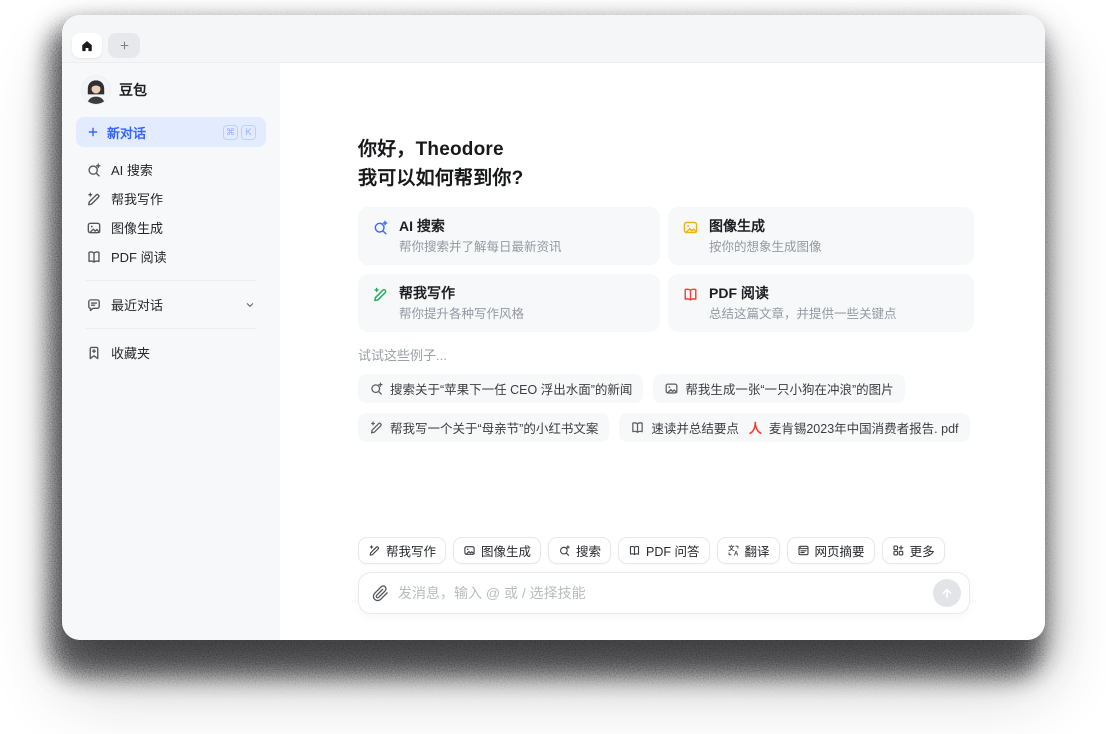  I want to click on translate-icon, so click(733, 550).